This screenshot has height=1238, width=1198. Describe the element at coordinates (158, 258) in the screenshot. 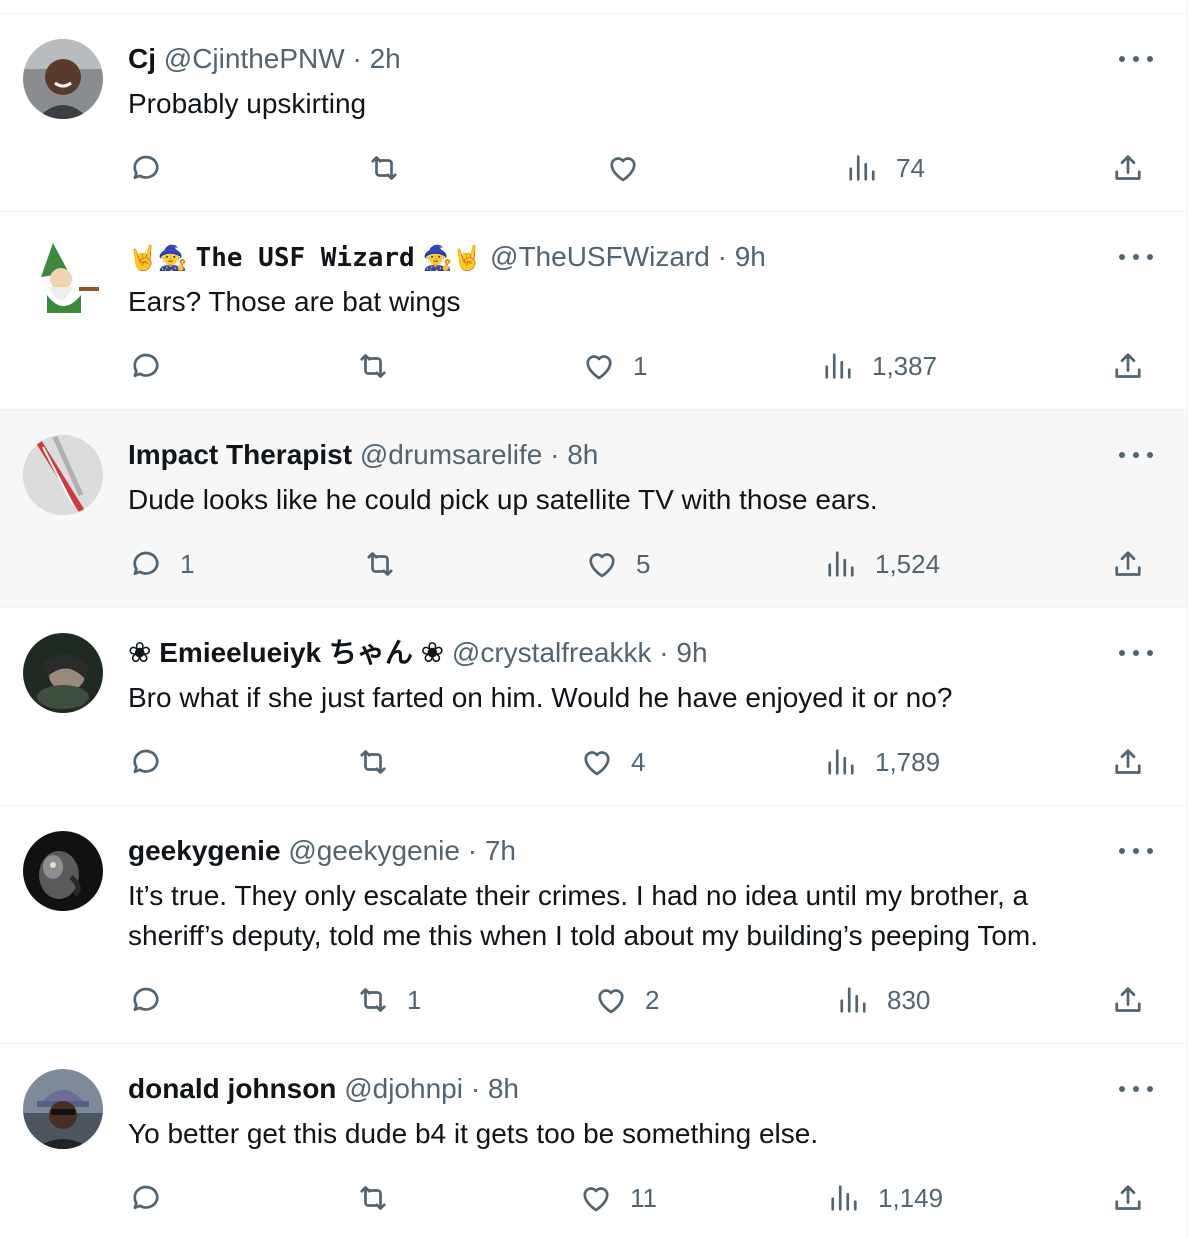

I see `name-emoji-prefix: 🤘🧙` at that location.